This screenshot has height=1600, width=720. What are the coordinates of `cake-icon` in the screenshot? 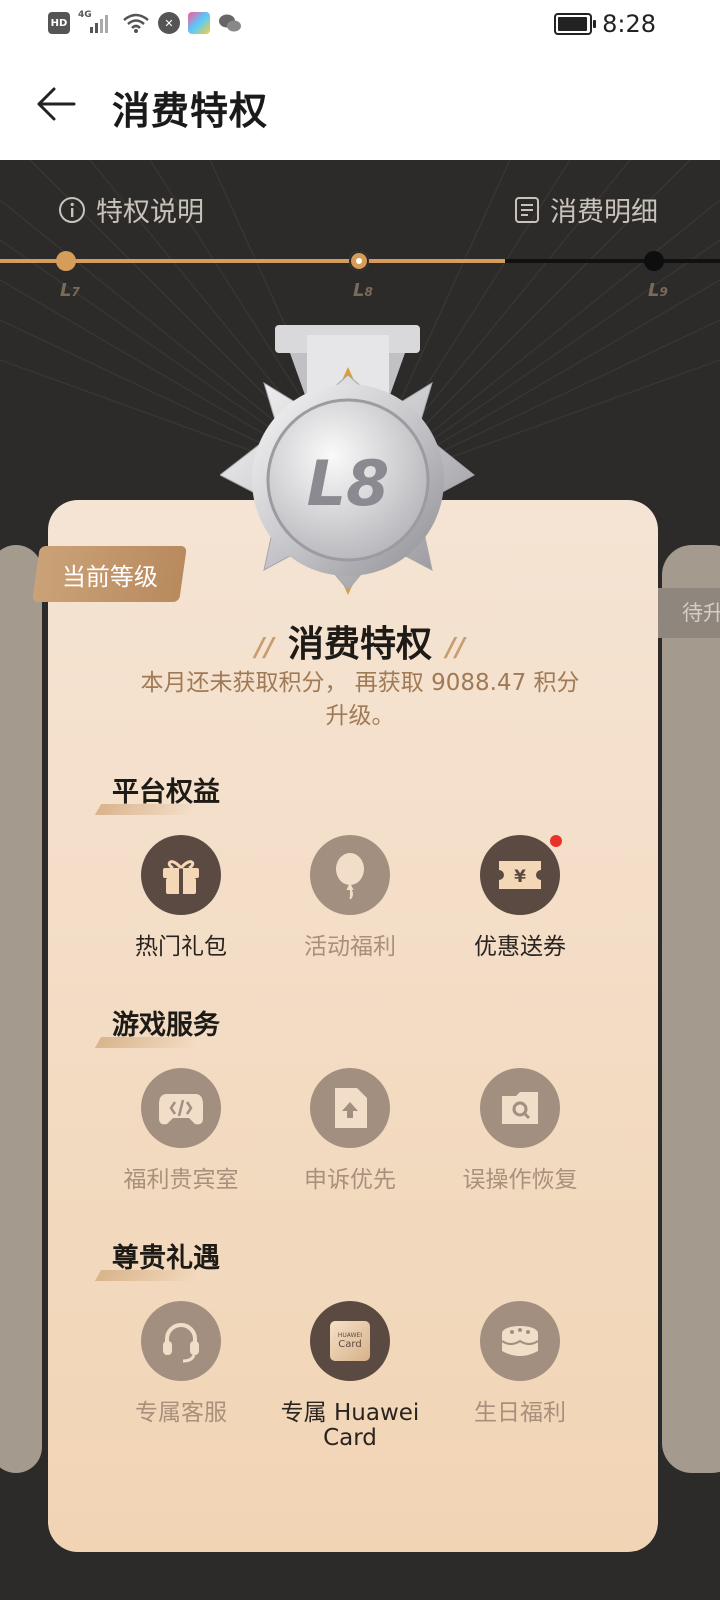 It's located at (520, 1341).